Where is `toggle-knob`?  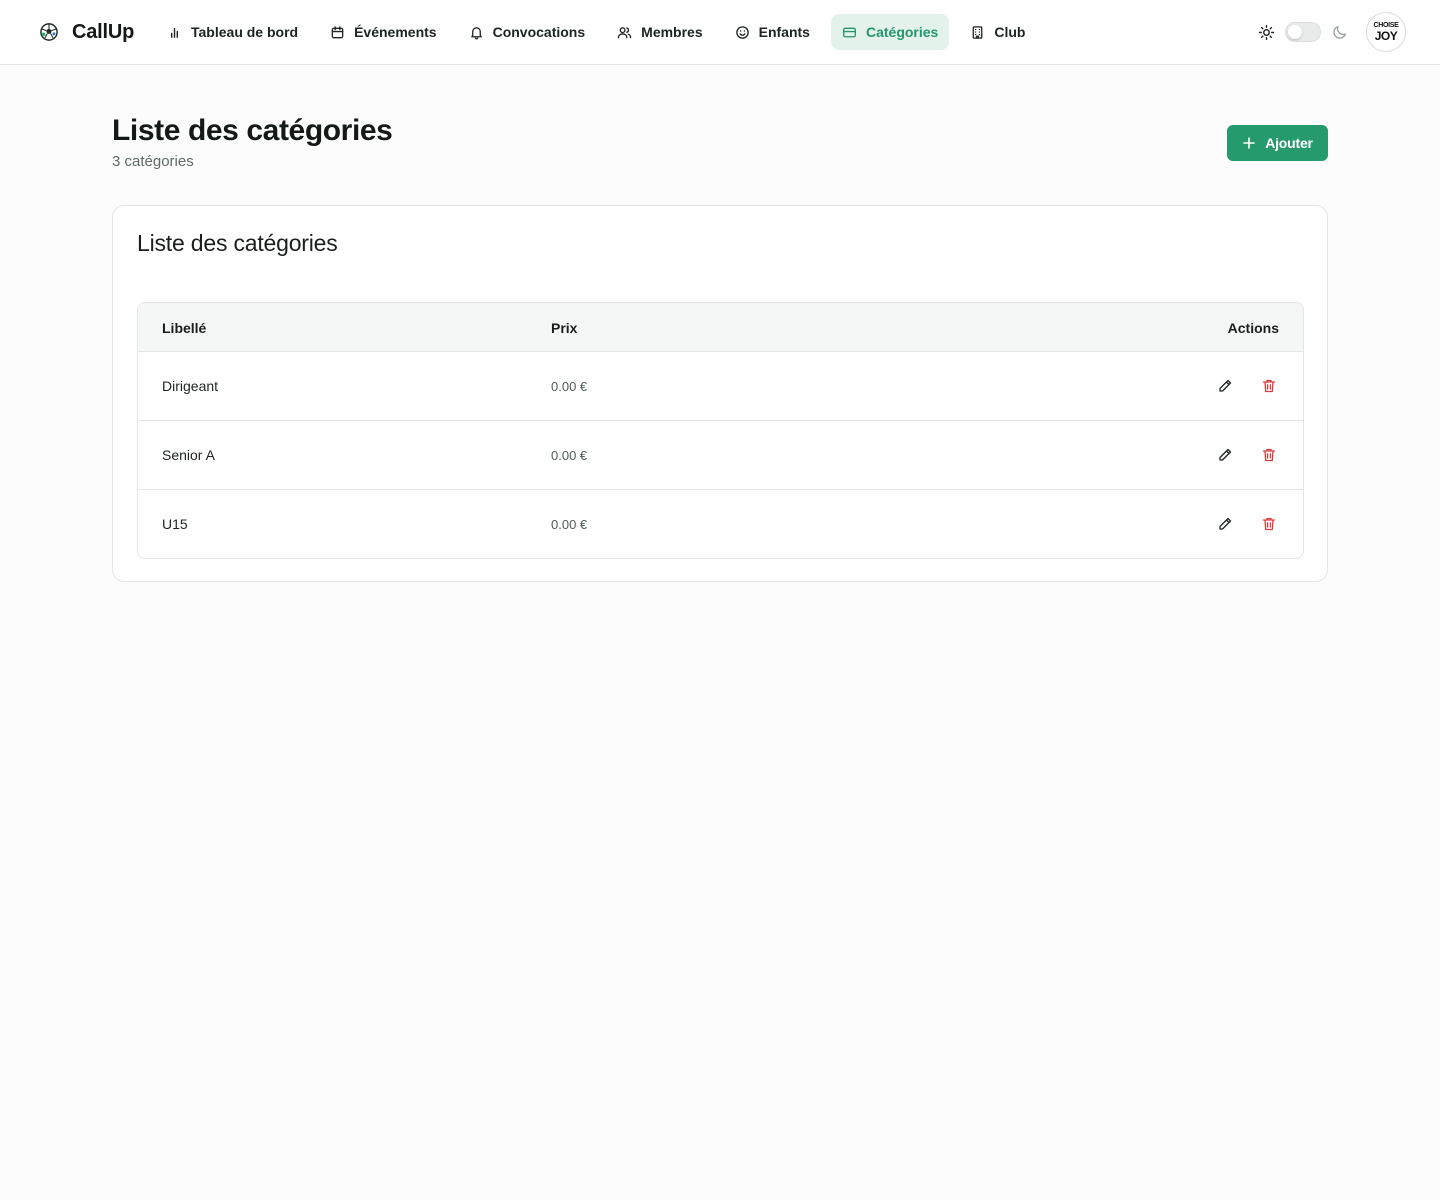
toggle-knob is located at coordinates (1295, 32).